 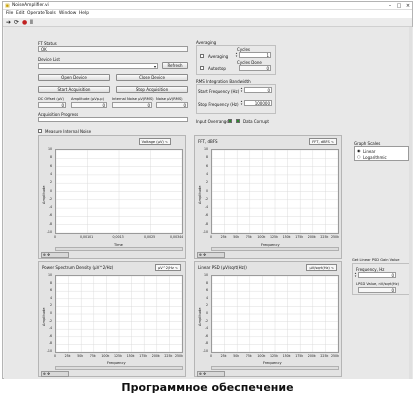 What do you see at coordinates (286, 237) in the screenshot?
I see `fft-x-tick-label: 150k` at bounding box center [286, 237].